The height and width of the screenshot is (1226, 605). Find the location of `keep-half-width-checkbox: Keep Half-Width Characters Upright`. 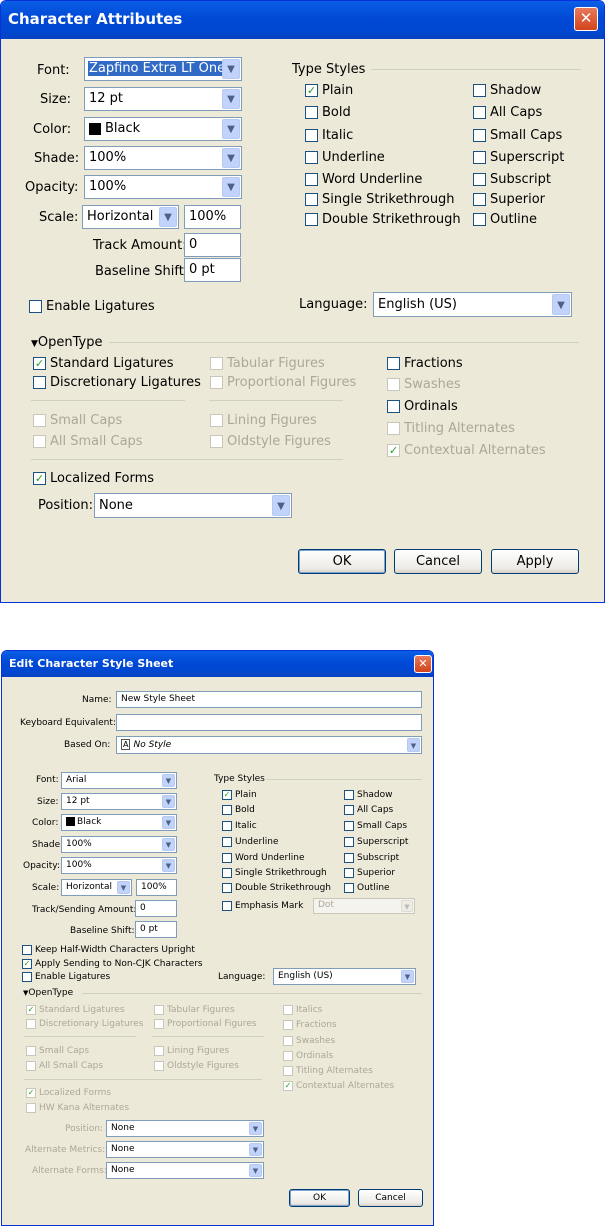

keep-half-width-checkbox: Keep Half-Width Characters Upright is located at coordinates (108, 950).